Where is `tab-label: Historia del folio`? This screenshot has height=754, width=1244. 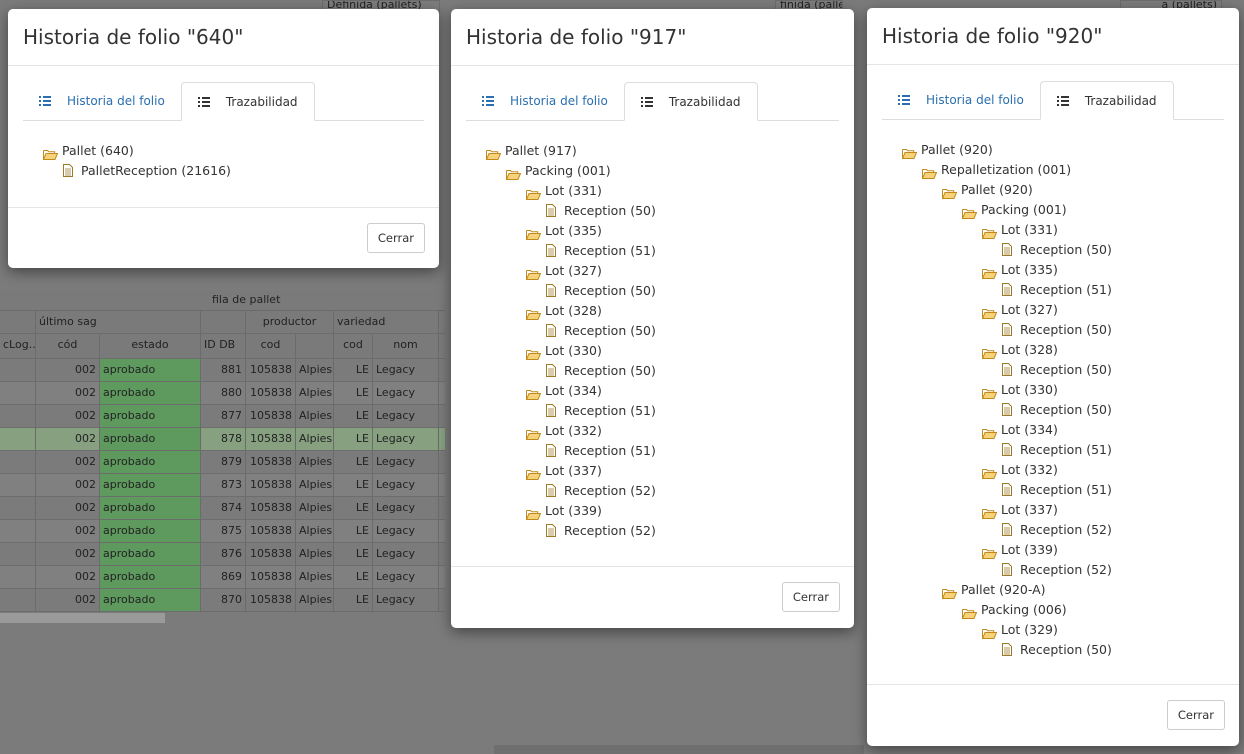 tab-label: Historia del folio is located at coordinates (975, 100).